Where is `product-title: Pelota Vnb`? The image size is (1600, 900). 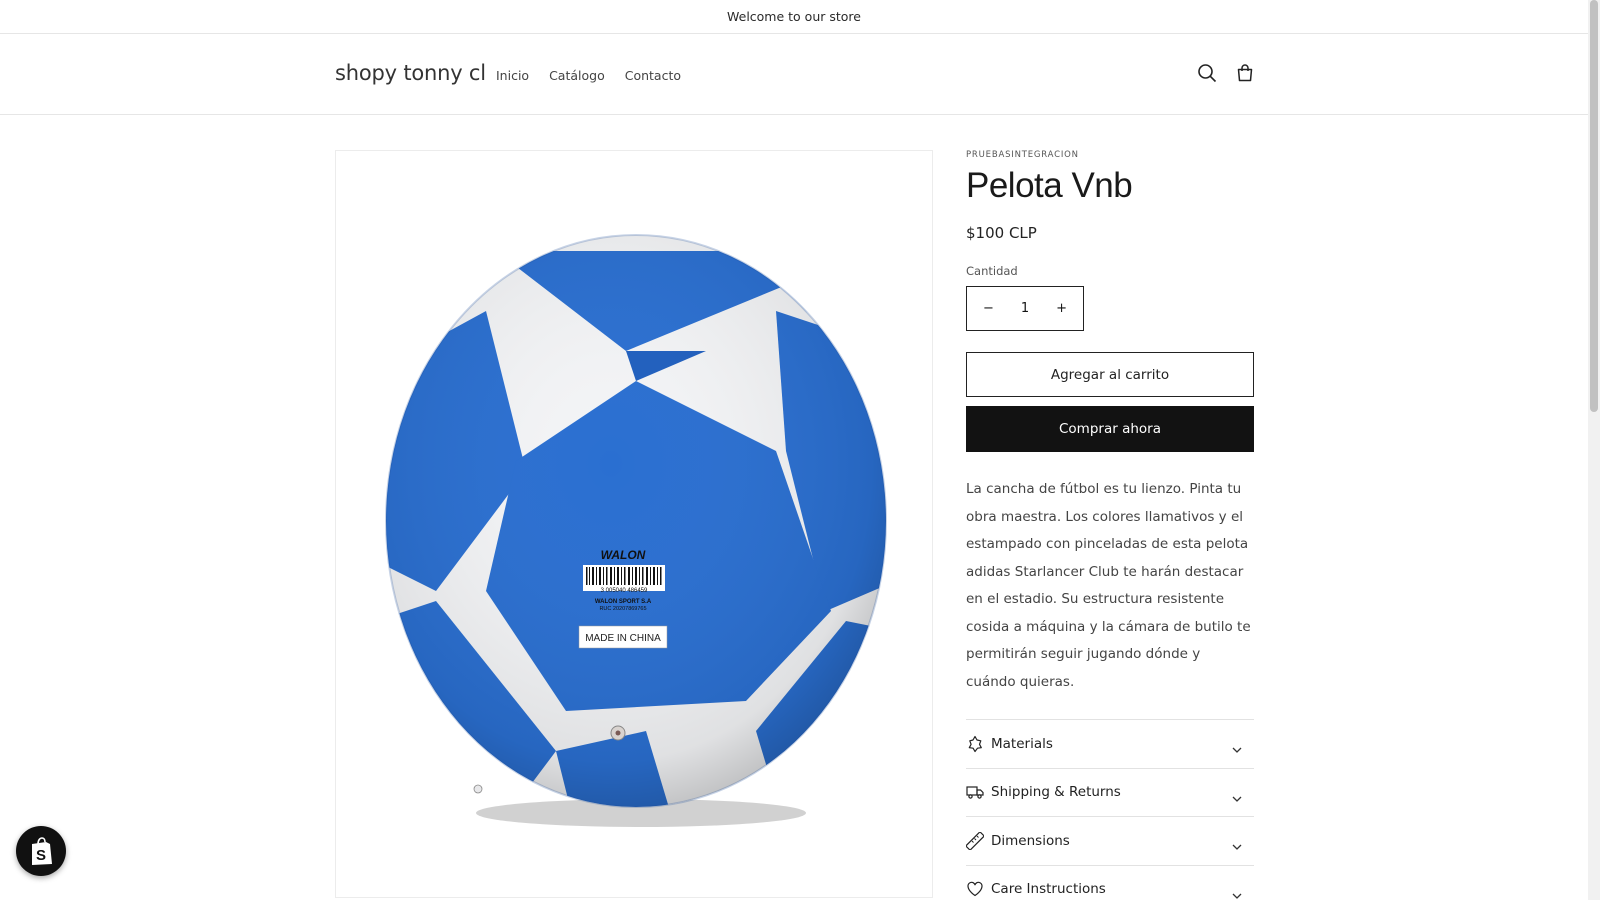
product-title: Pelota Vnb is located at coordinates (1049, 185).